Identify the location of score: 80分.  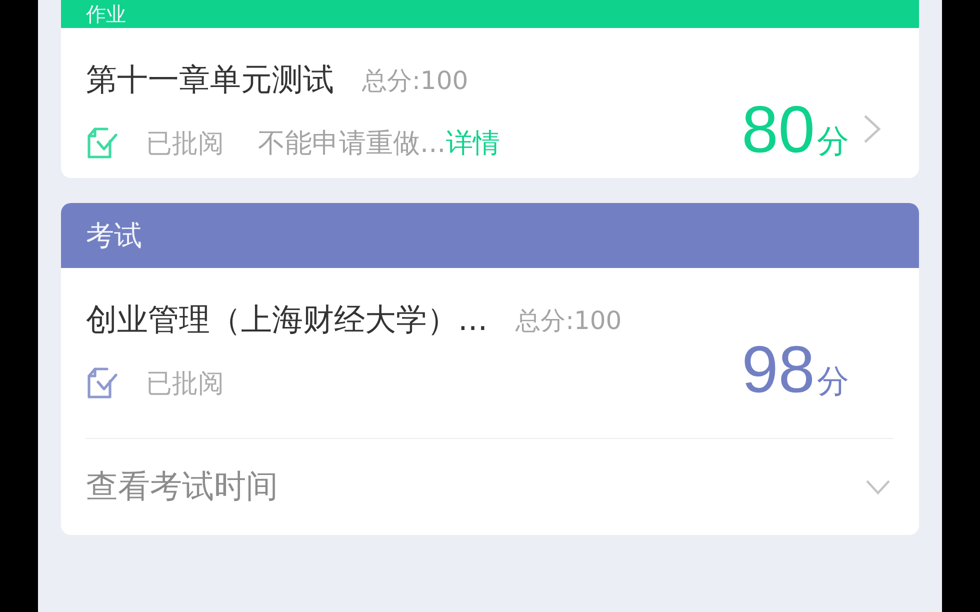
(795, 129).